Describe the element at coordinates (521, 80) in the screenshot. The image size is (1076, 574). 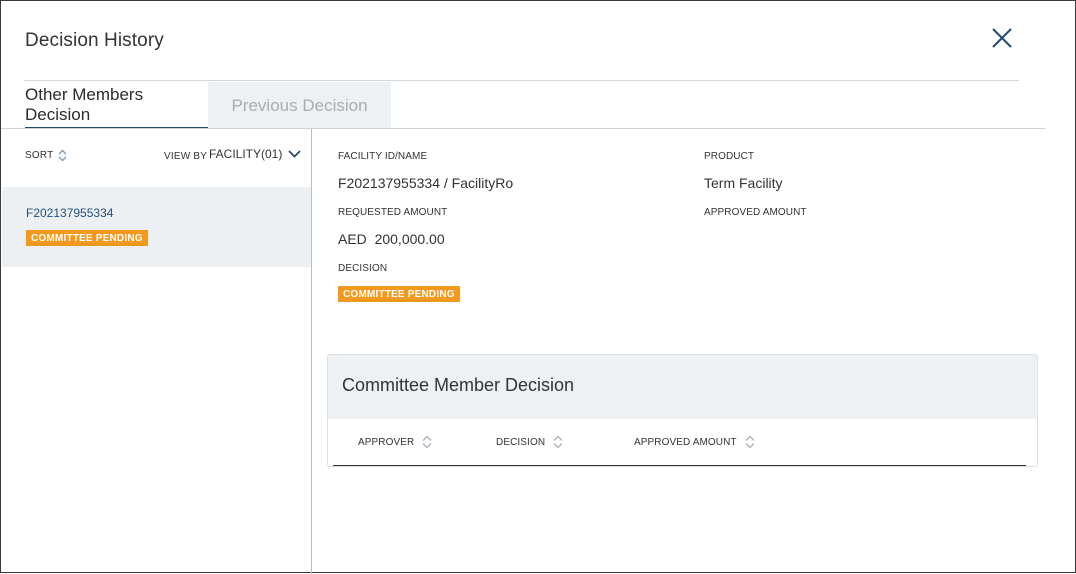
I see `header-divider` at that location.